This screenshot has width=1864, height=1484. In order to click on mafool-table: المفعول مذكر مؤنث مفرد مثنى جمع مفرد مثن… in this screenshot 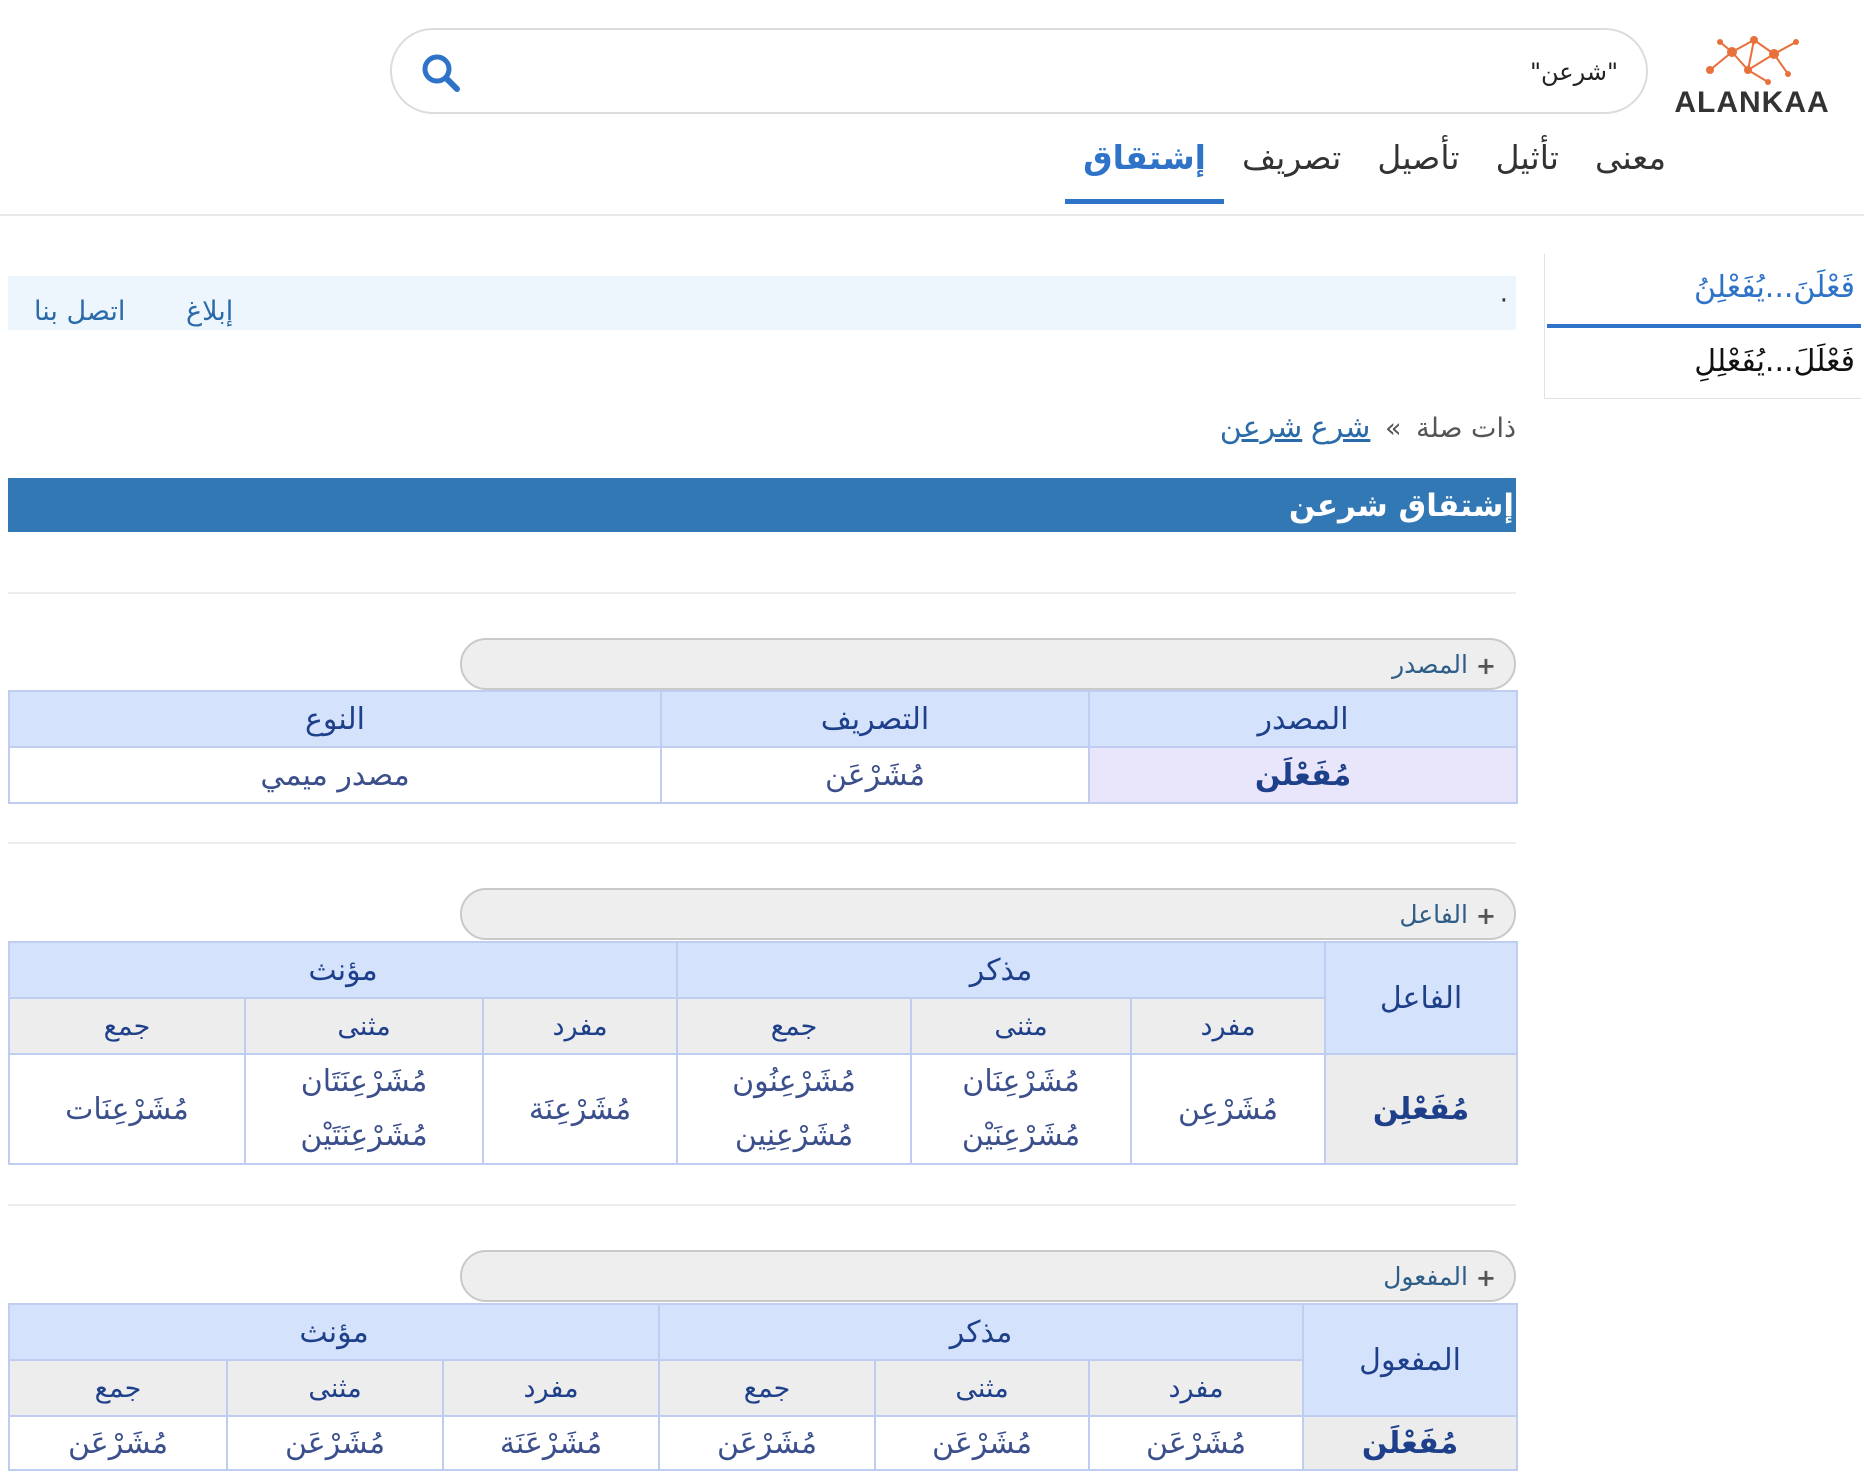, I will do `click(763, 1387)`.